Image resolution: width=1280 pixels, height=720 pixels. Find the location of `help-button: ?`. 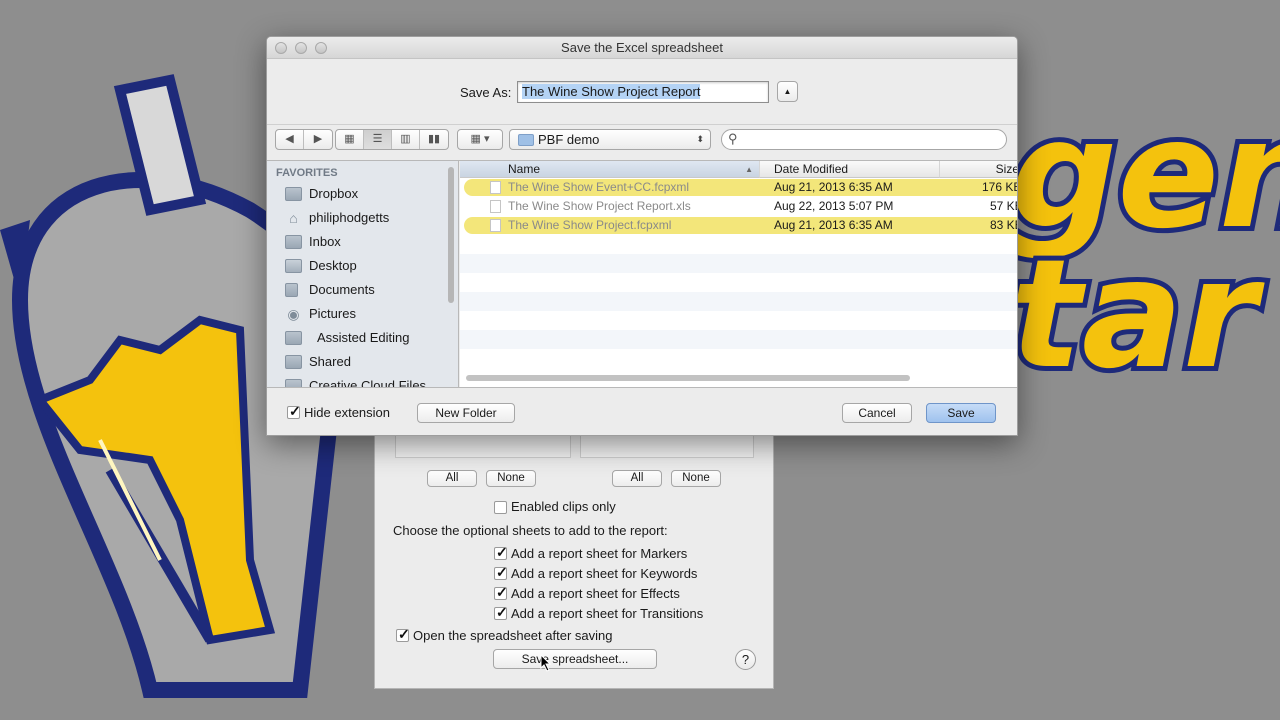

help-button: ? is located at coordinates (745, 659).